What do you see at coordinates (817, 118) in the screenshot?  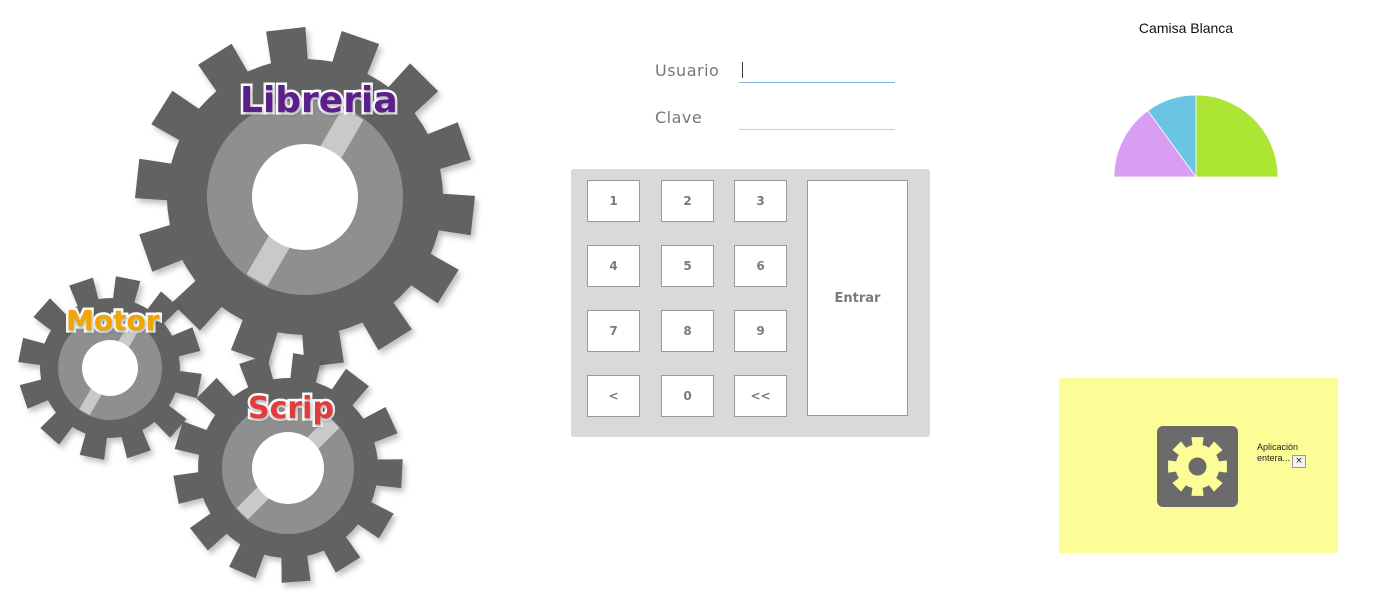 I see `clave-input` at bounding box center [817, 118].